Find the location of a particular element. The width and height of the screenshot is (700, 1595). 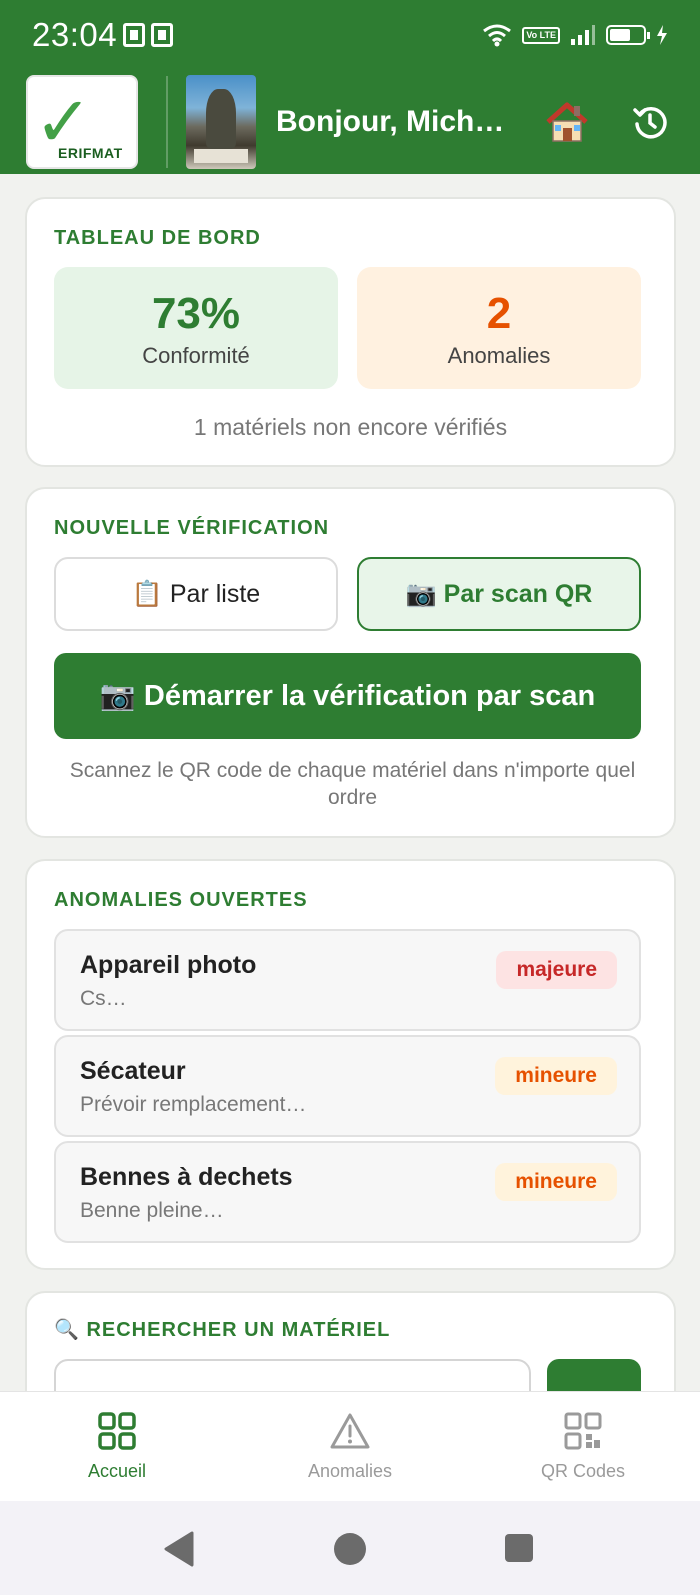

mode-list-button: 📋 Par liste is located at coordinates (196, 594).